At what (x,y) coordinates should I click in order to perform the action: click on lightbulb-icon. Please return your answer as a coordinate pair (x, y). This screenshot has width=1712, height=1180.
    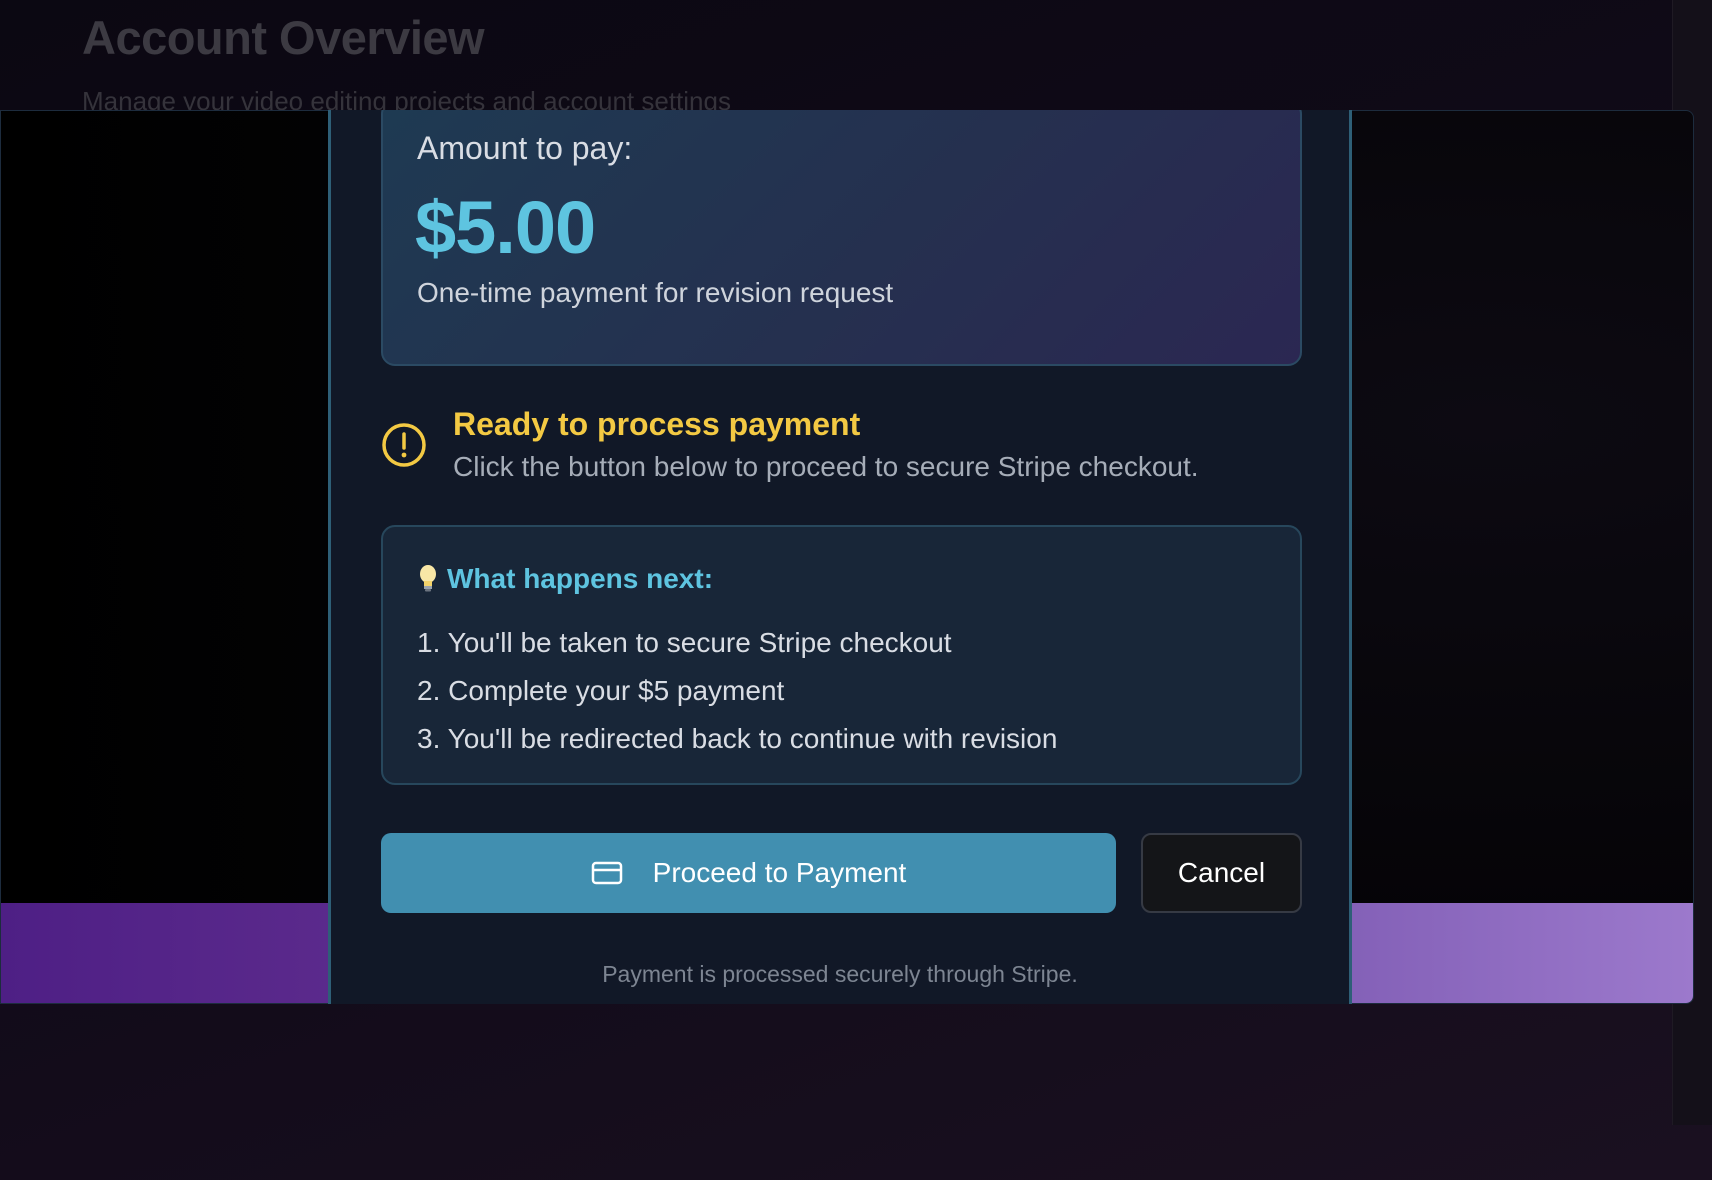
    Looking at the image, I should click on (428, 578).